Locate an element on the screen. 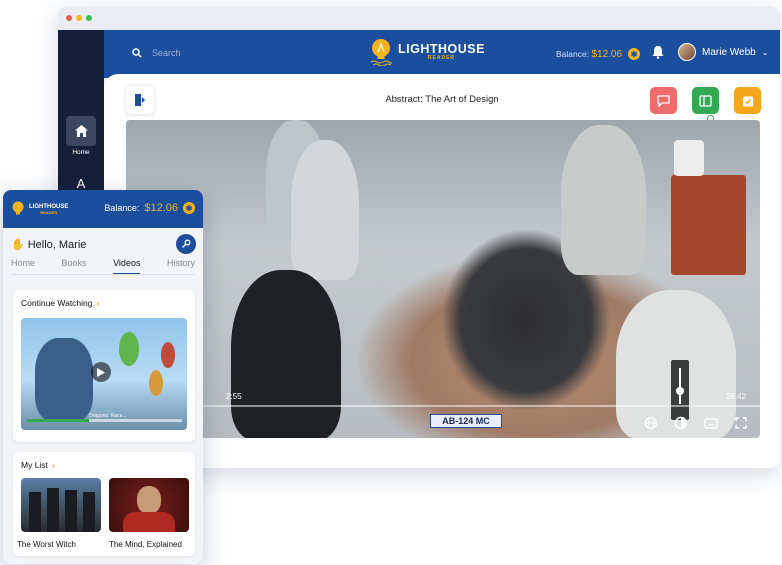 The height and width of the screenshot is (565, 782). play-icon is located at coordinates (101, 372).